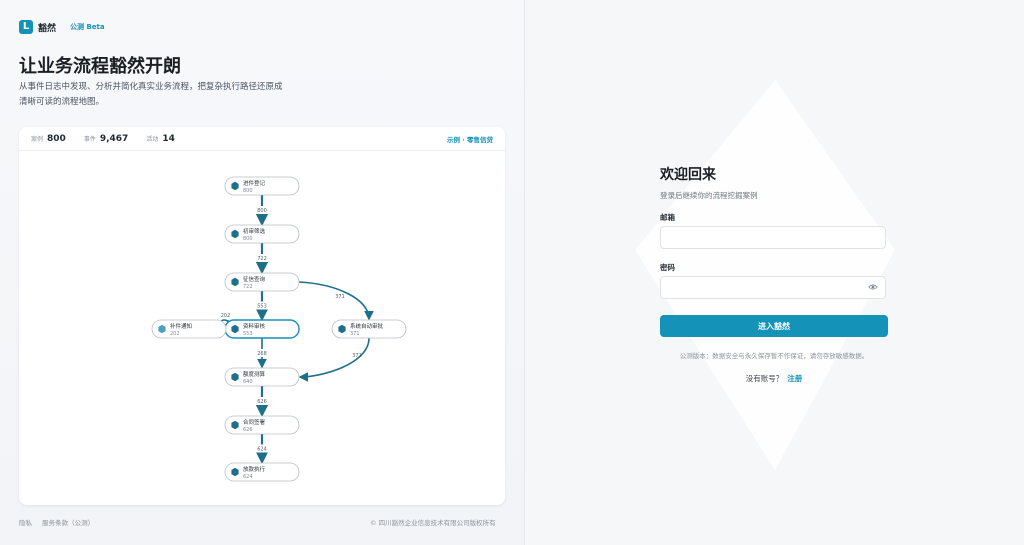 This screenshot has width=1024, height=545. What do you see at coordinates (254, 326) in the screenshot?
I see `node-label: 资料审核` at bounding box center [254, 326].